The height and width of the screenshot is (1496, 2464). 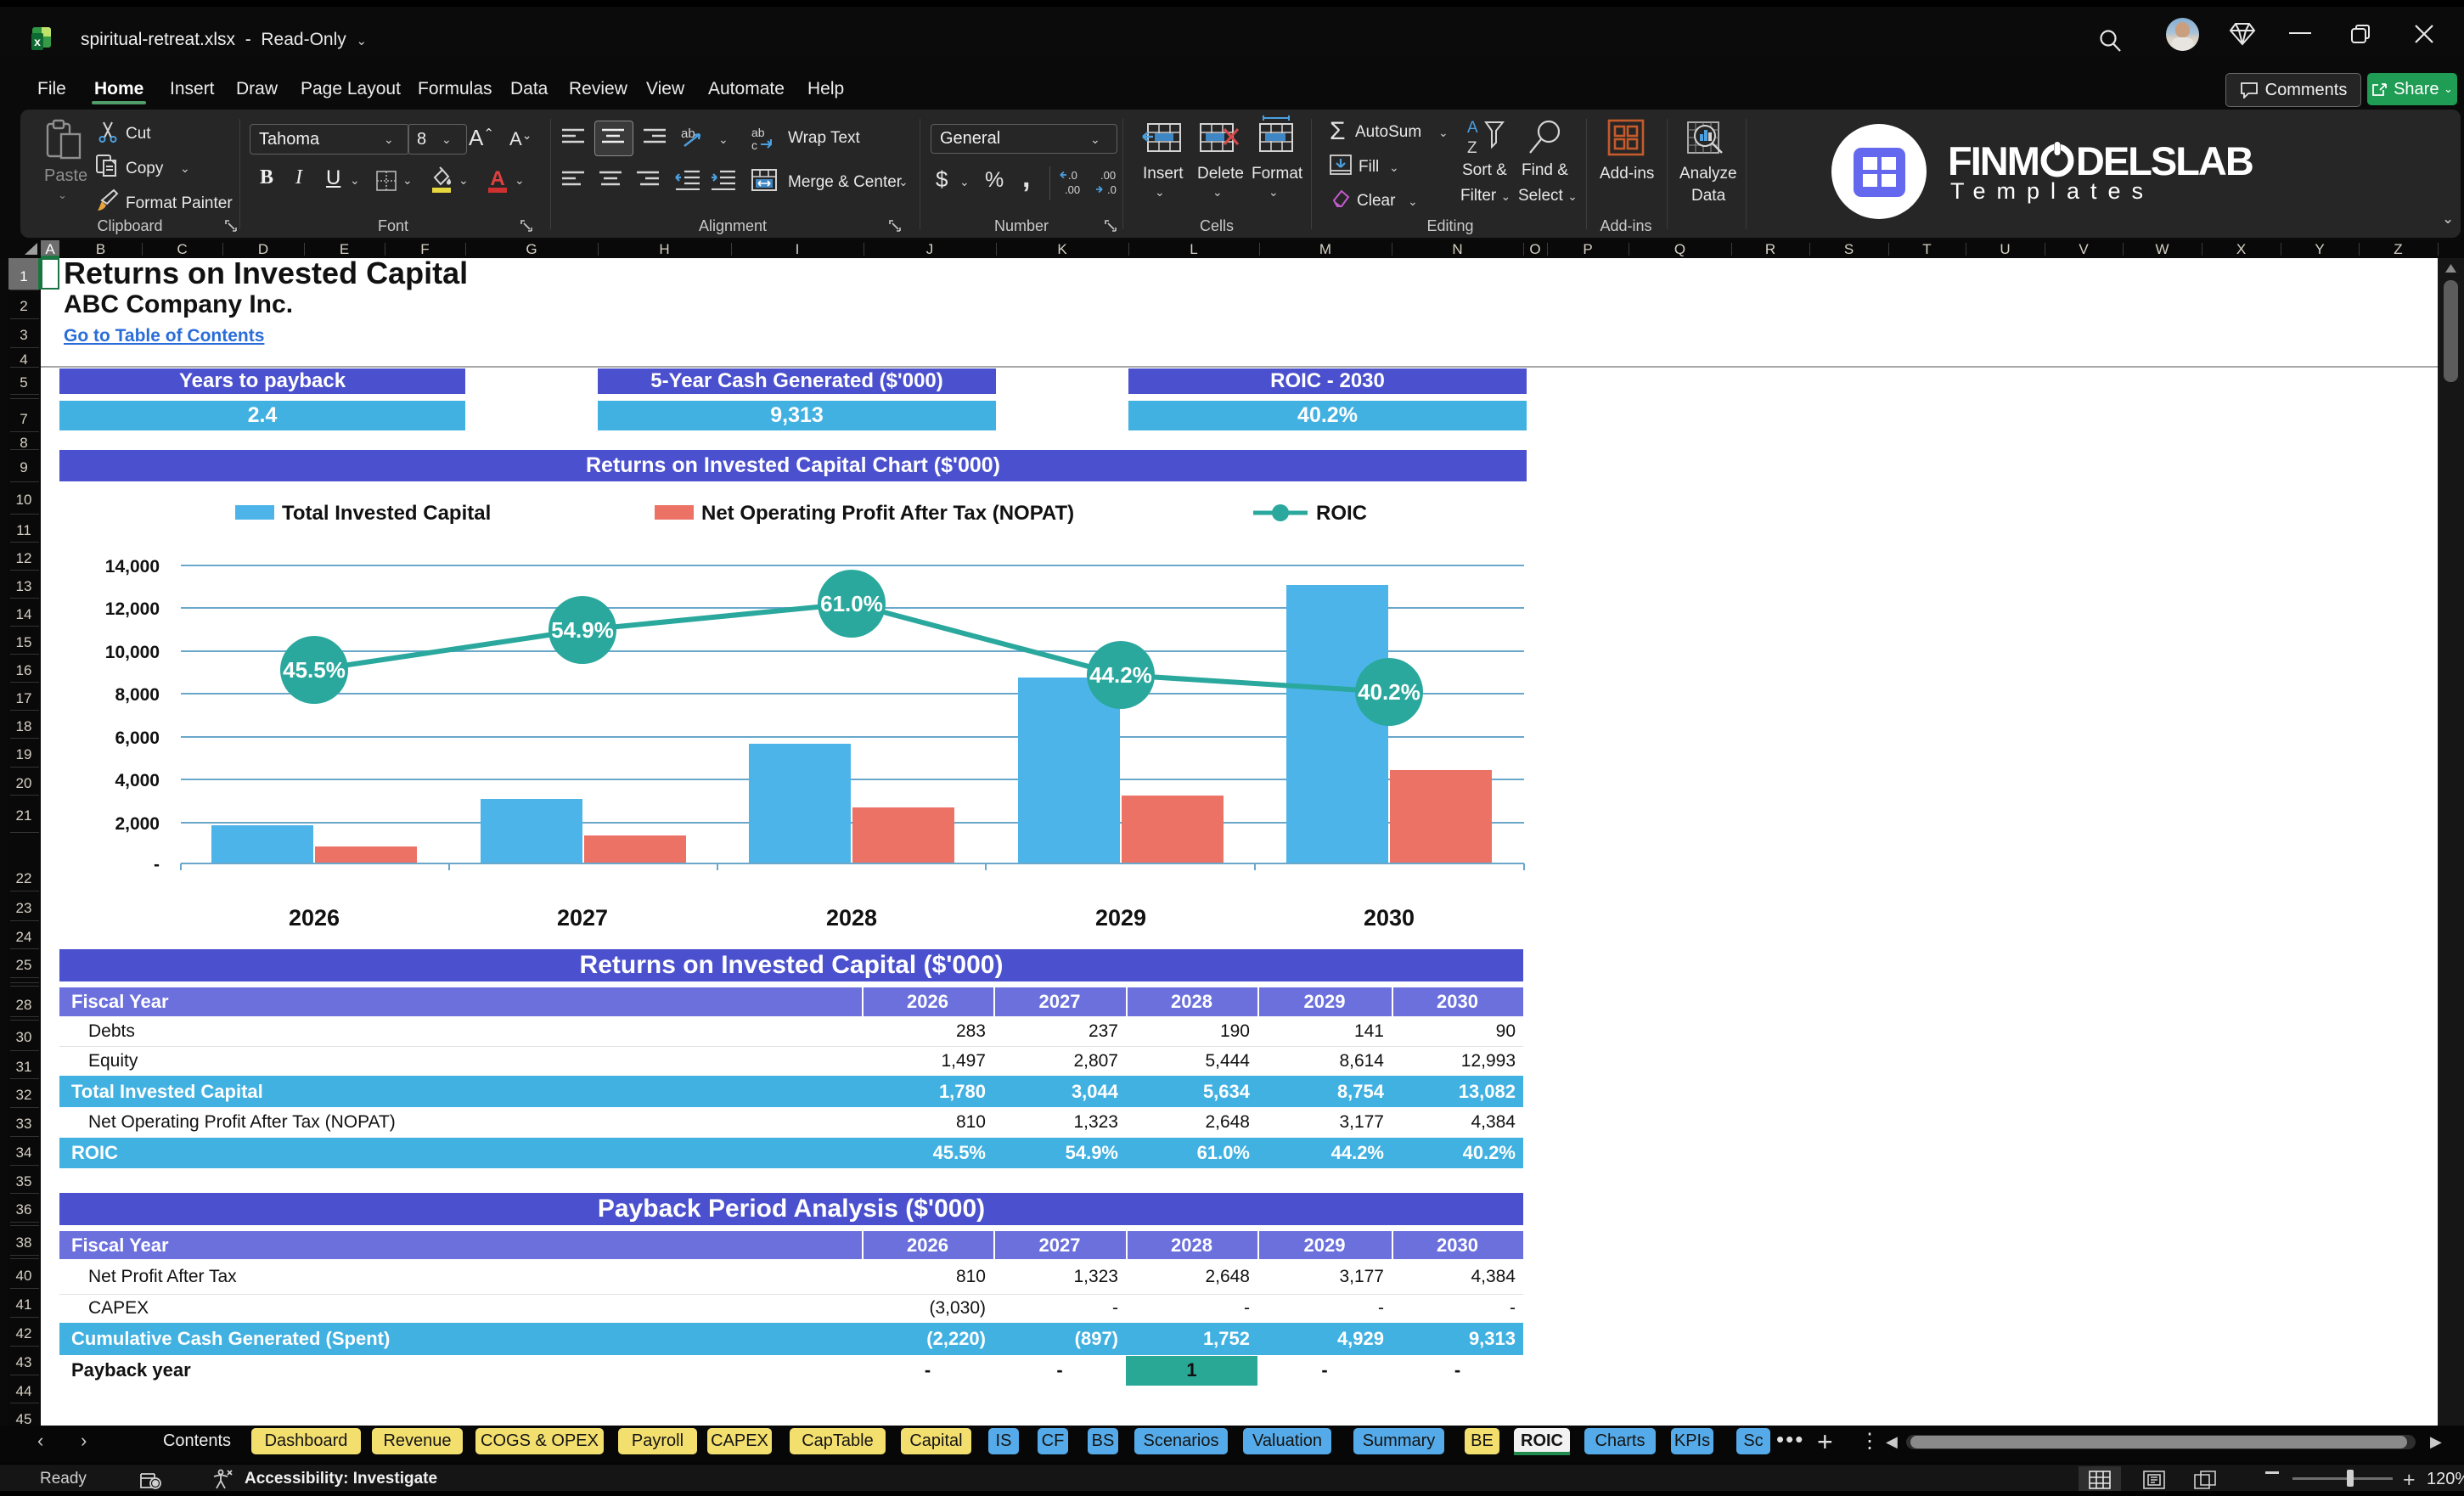 What do you see at coordinates (1389, 918) in the screenshot?
I see `svg-text: 2030` at bounding box center [1389, 918].